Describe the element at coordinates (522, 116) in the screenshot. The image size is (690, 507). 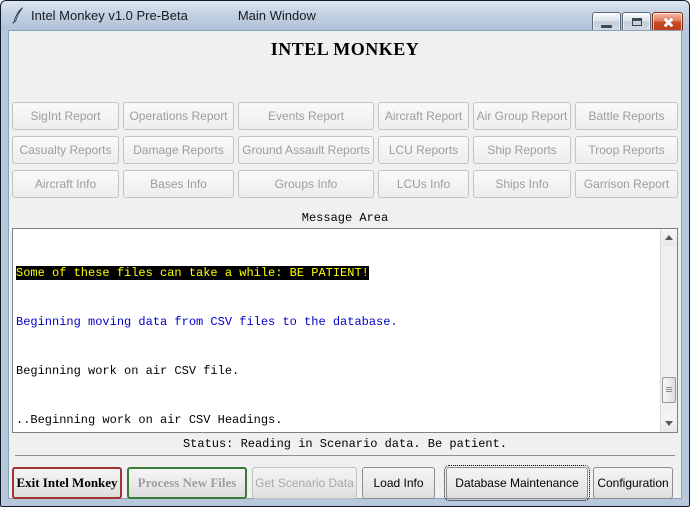
I see `air-group-report-button: Air Group Report` at that location.